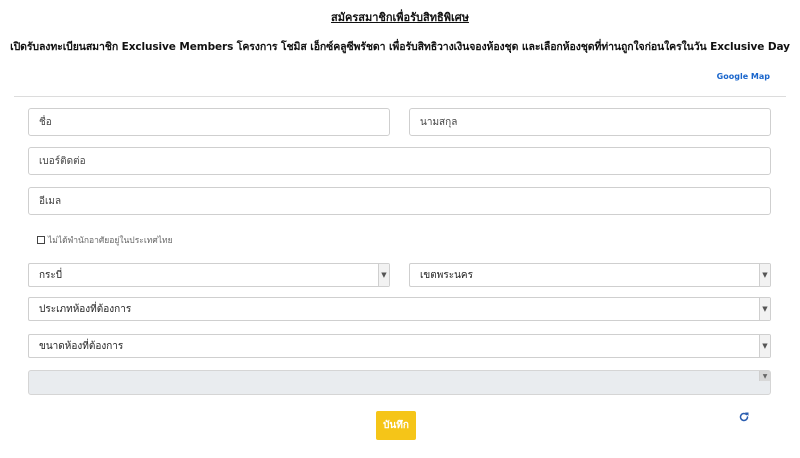 This screenshot has width=800, height=458. Describe the element at coordinates (400, 17) in the screenshot. I see `page-title: สมัครสมาชิกเพื่อรับสิทธิพิเศษ` at that location.